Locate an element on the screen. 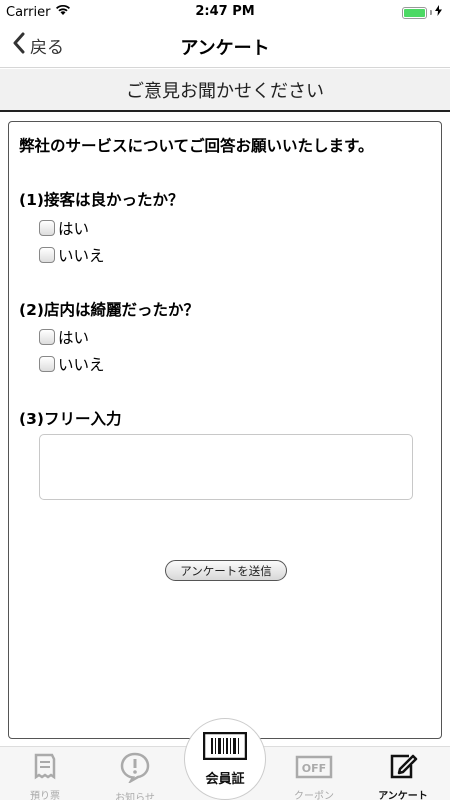 This screenshot has height=800, width=450. tab-member-card-label: 会員証 is located at coordinates (225, 779).